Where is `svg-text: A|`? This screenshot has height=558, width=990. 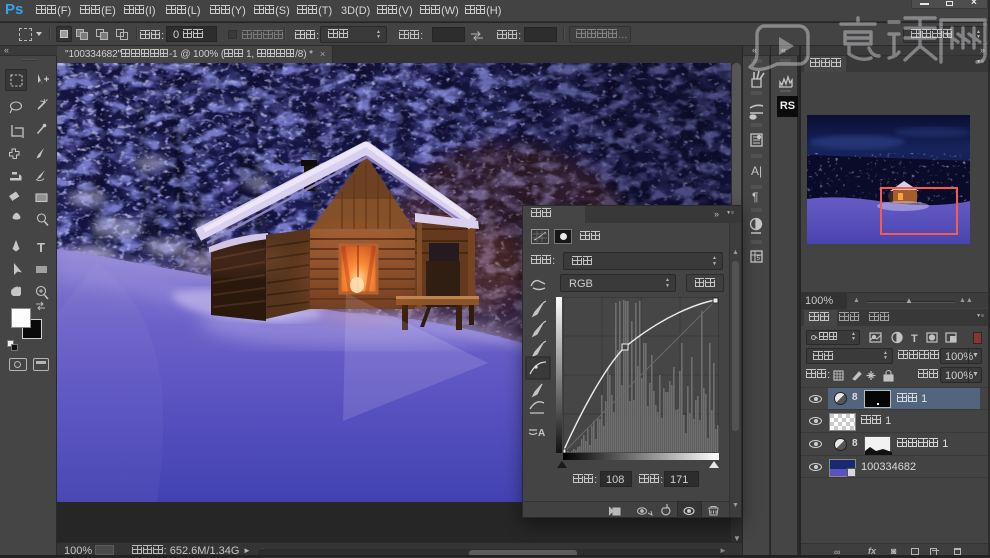
svg-text: A| is located at coordinates (756, 171).